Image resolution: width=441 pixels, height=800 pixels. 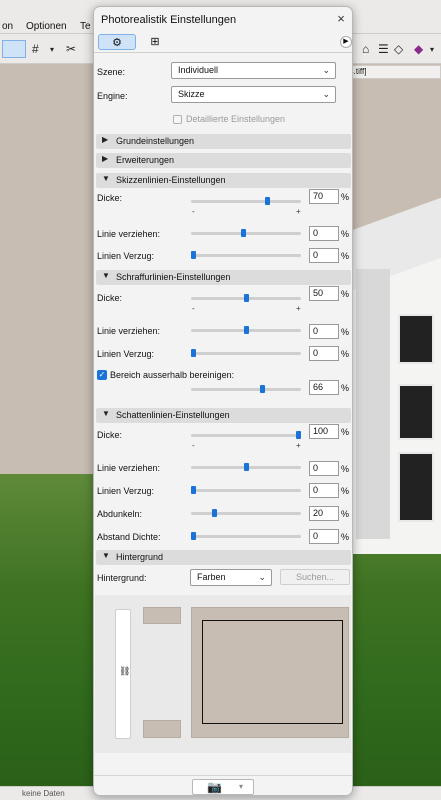 I want to click on schatten-verziehen-input: 0, so click(x=324, y=468).